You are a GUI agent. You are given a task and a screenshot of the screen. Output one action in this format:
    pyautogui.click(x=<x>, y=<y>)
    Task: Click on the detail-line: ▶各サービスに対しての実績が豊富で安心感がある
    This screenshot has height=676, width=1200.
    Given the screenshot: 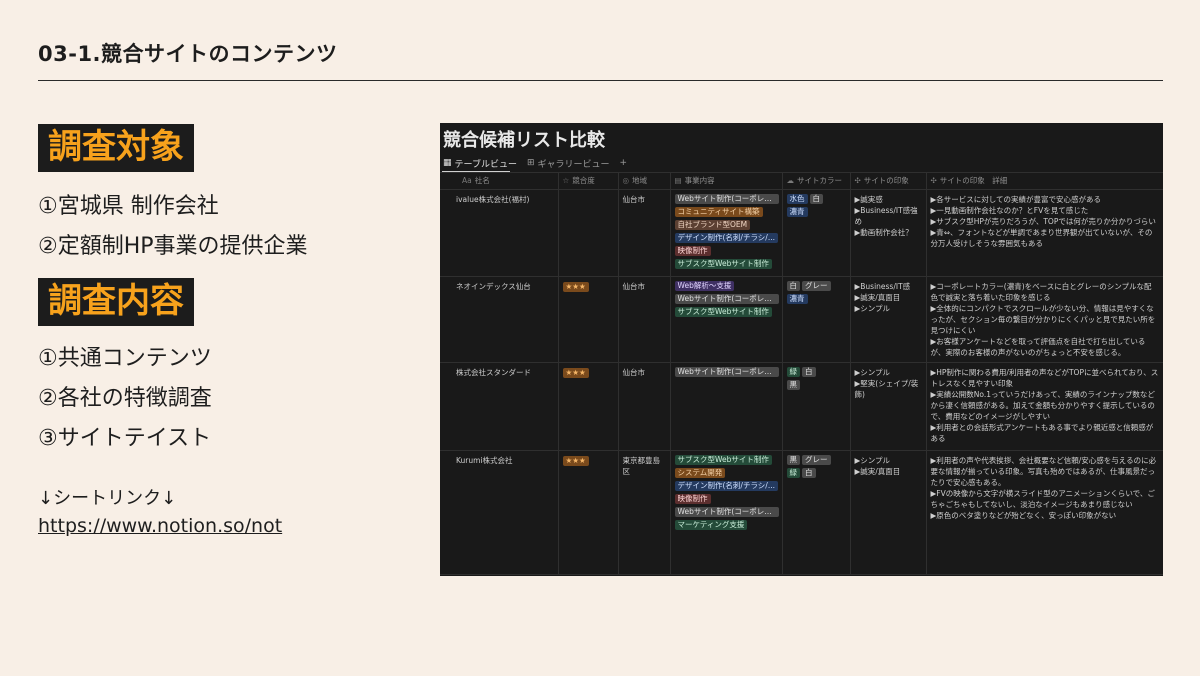 What is the action you would take?
    pyautogui.click(x=1016, y=199)
    